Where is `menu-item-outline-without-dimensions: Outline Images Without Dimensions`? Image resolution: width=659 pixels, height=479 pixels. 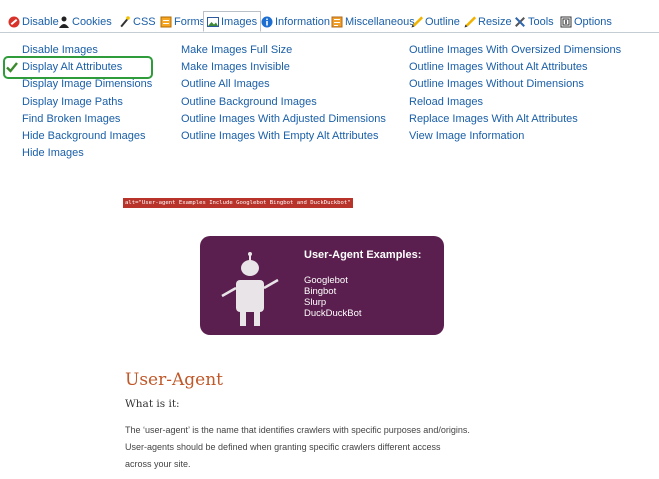 menu-item-outline-without-dimensions: Outline Images Without Dimensions is located at coordinates (515, 84).